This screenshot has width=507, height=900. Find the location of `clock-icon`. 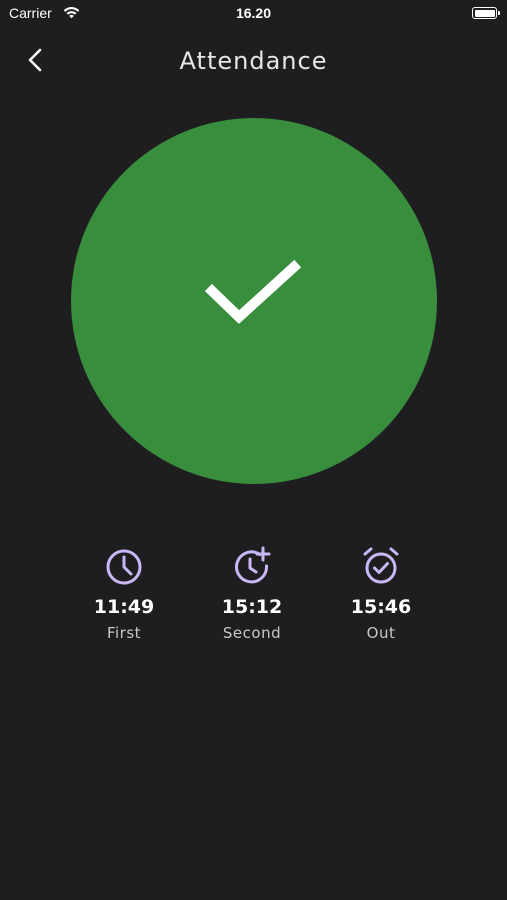

clock-icon is located at coordinates (124, 567).